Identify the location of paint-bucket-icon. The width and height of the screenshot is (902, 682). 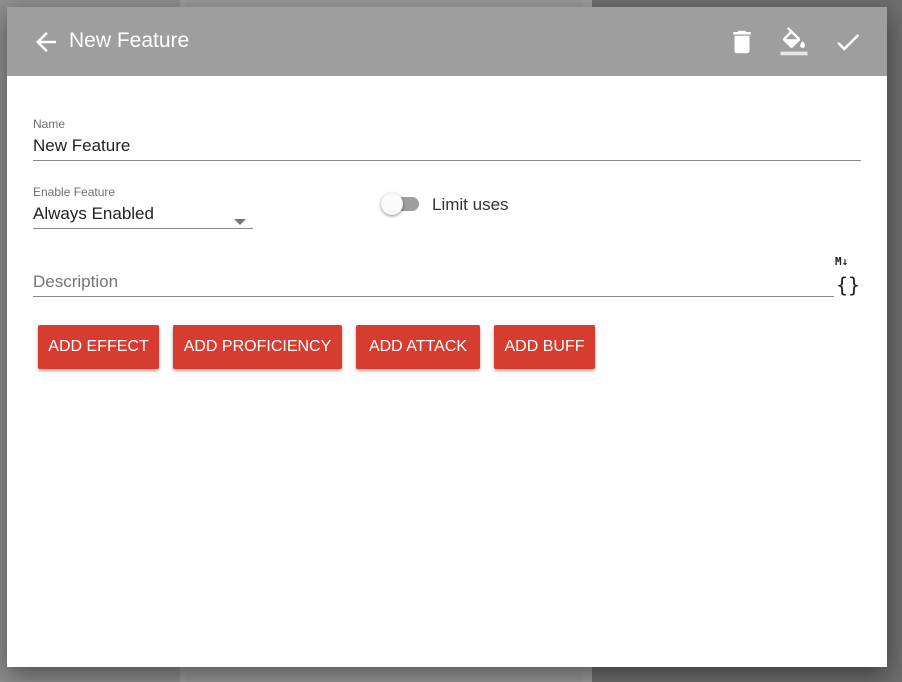
(794, 41).